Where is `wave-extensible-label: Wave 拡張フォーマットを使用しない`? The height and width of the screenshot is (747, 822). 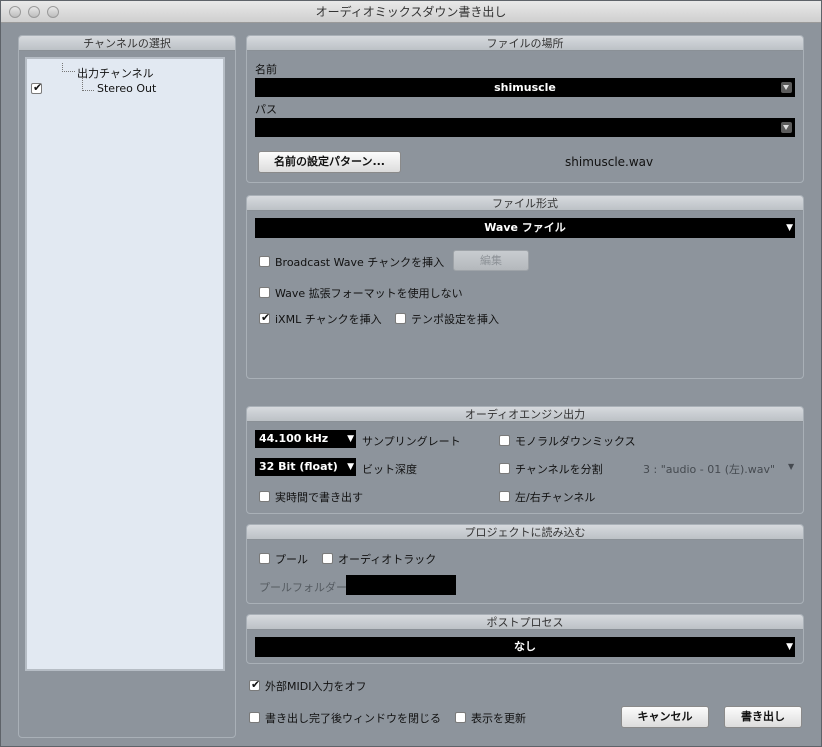
wave-extensible-label: Wave 拡張フォーマットを使用しない is located at coordinates (369, 293).